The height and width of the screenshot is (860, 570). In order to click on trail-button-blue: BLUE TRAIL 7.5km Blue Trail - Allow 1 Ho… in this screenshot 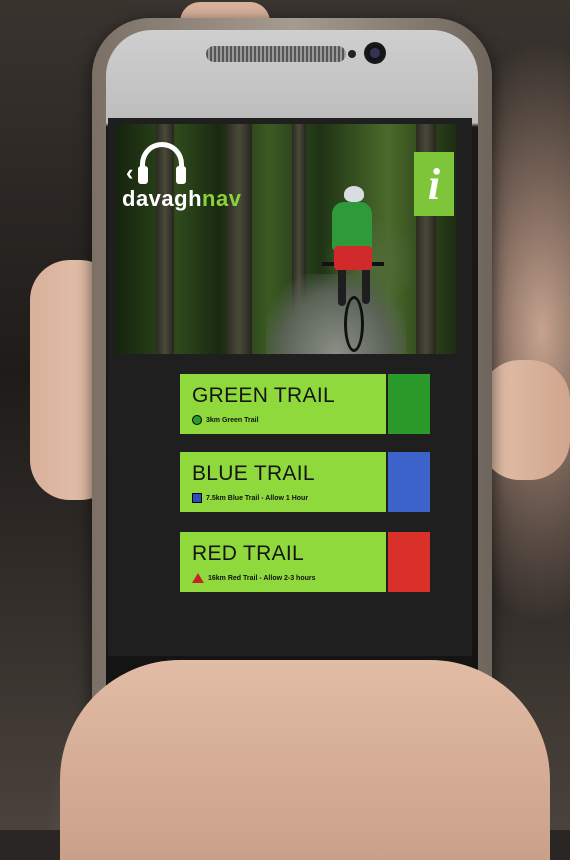, I will do `click(305, 482)`.